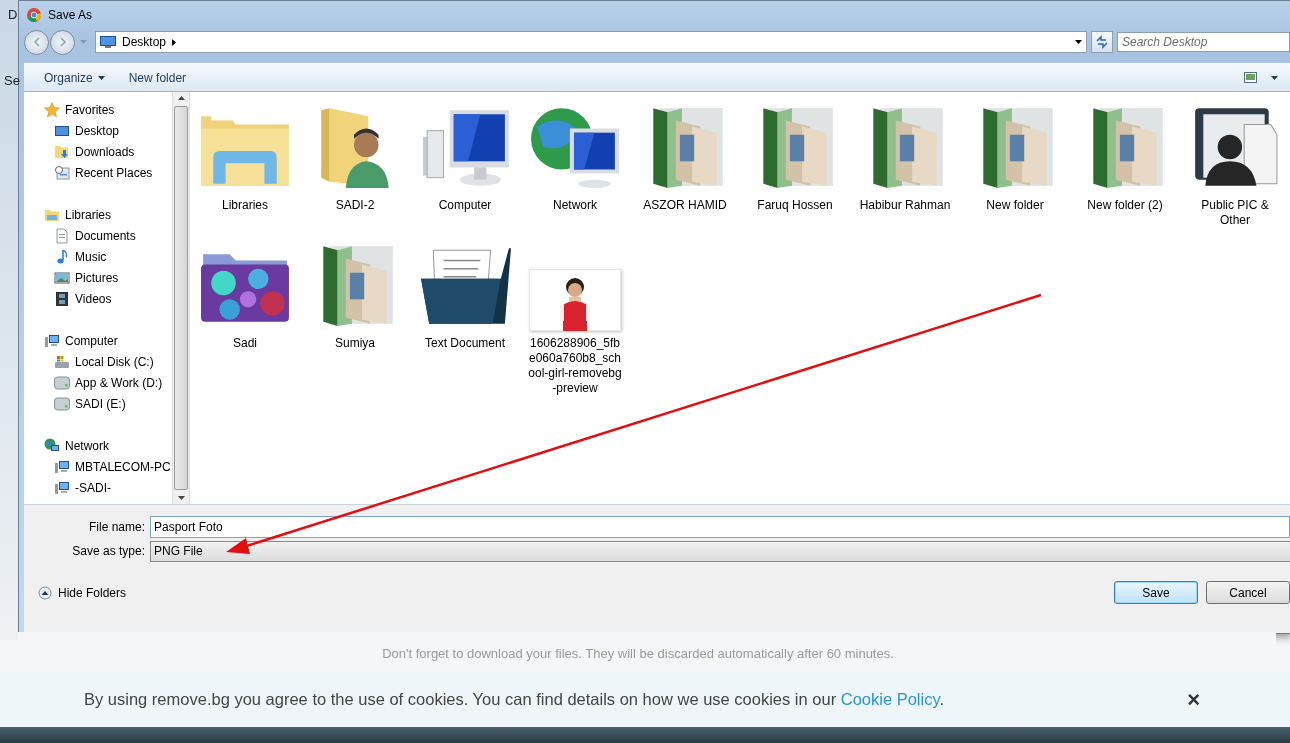 The height and width of the screenshot is (743, 1290). What do you see at coordinates (82, 592) in the screenshot?
I see `hide-folders-button: Hide Folders` at bounding box center [82, 592].